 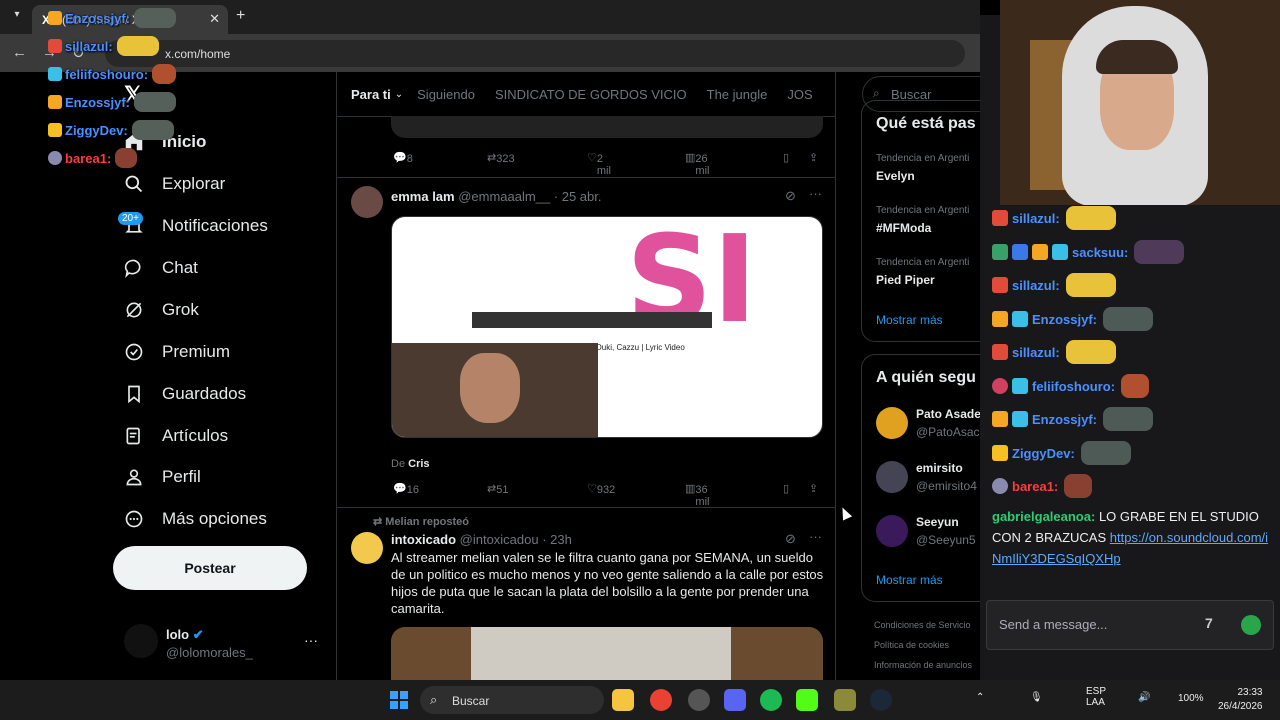 What do you see at coordinates (112, 74) in the screenshot?
I see `overlay-chat-line: feliifoshouro:` at bounding box center [112, 74].